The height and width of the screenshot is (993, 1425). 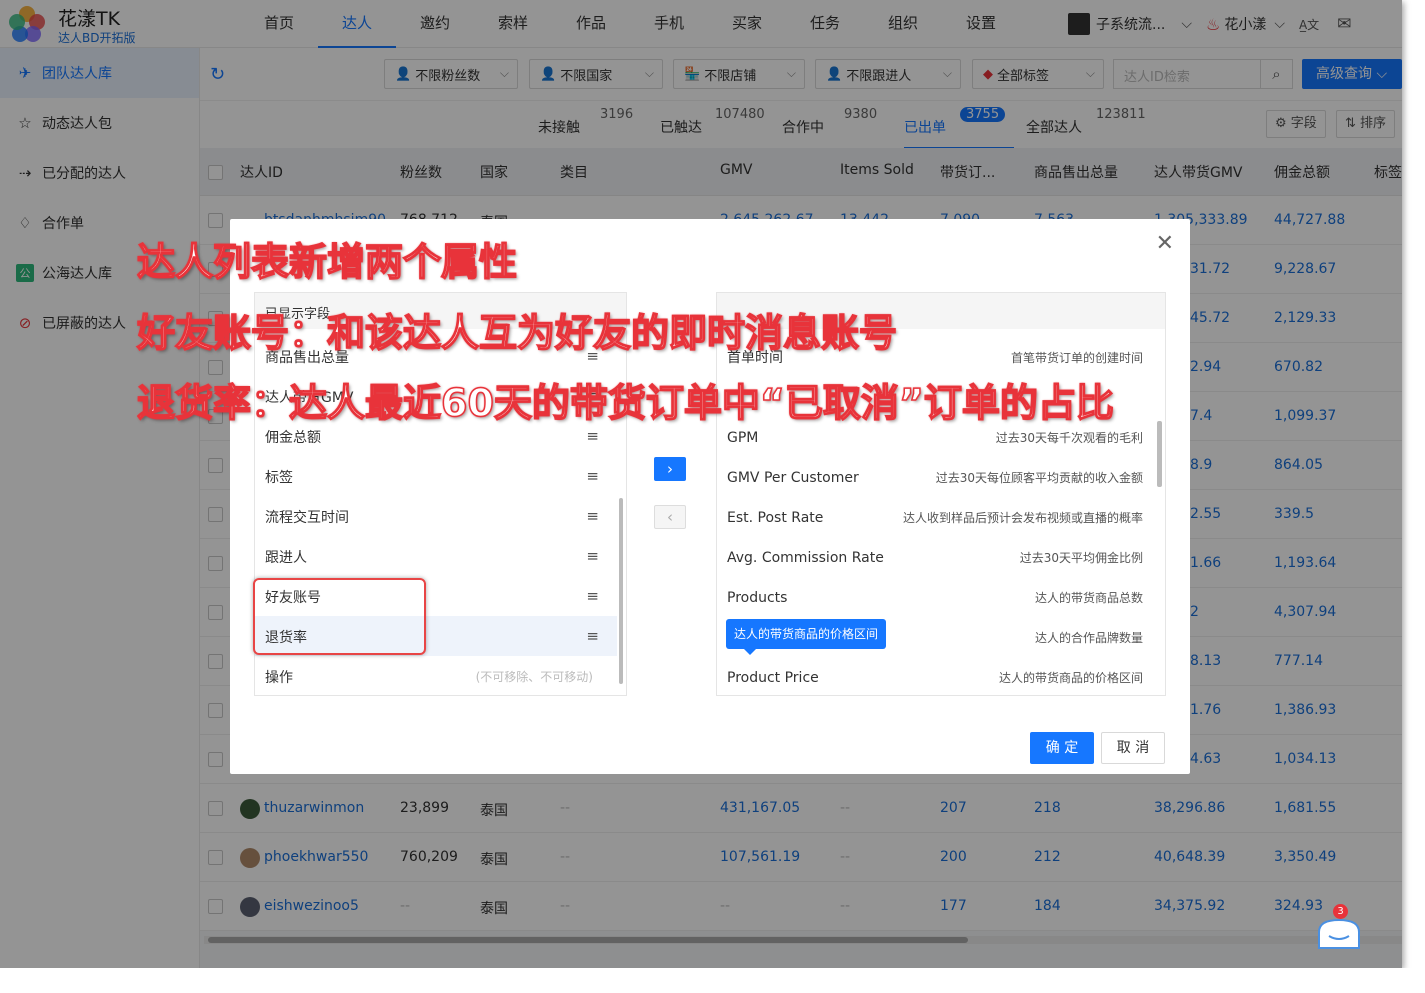 What do you see at coordinates (625, 403) in the screenshot?
I see `annotation-return-rate: 退货率：达人最近60天的带货订单中“已取消”订单的占比` at bounding box center [625, 403].